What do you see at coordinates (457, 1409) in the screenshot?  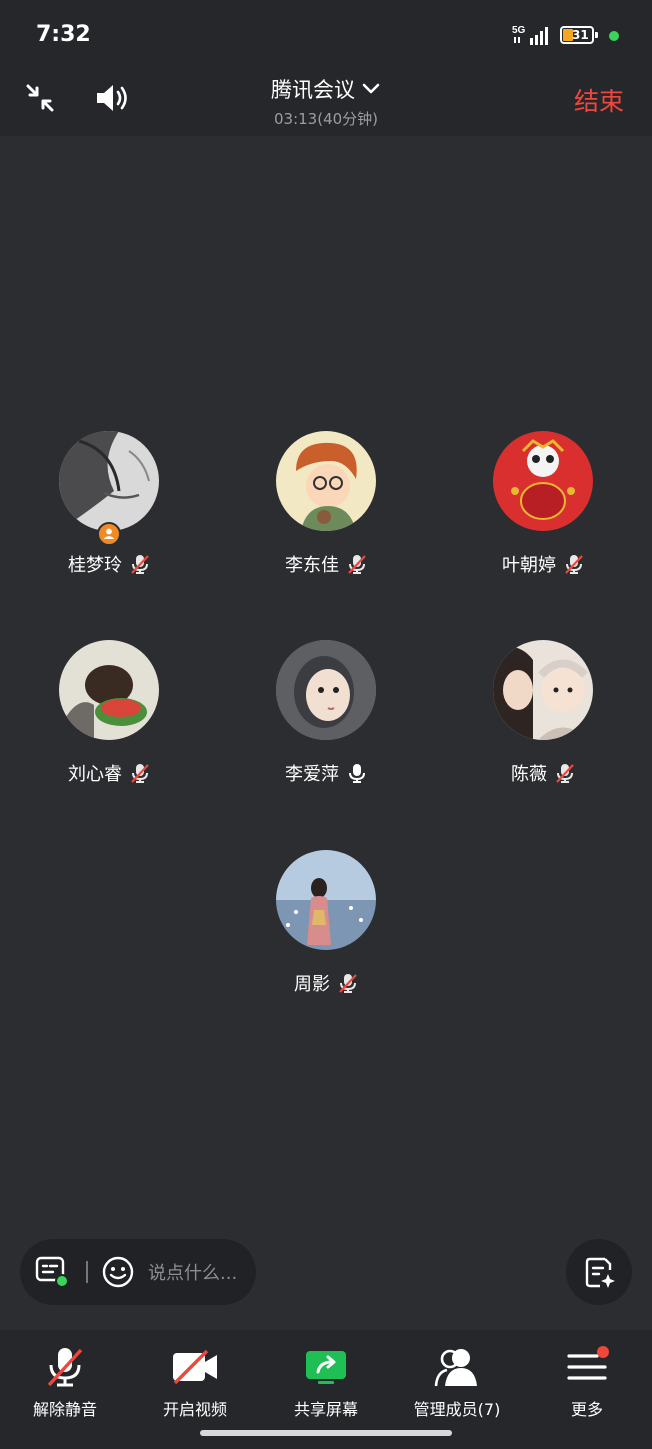 I see `manage-members-label: 管理成员(7)` at bounding box center [457, 1409].